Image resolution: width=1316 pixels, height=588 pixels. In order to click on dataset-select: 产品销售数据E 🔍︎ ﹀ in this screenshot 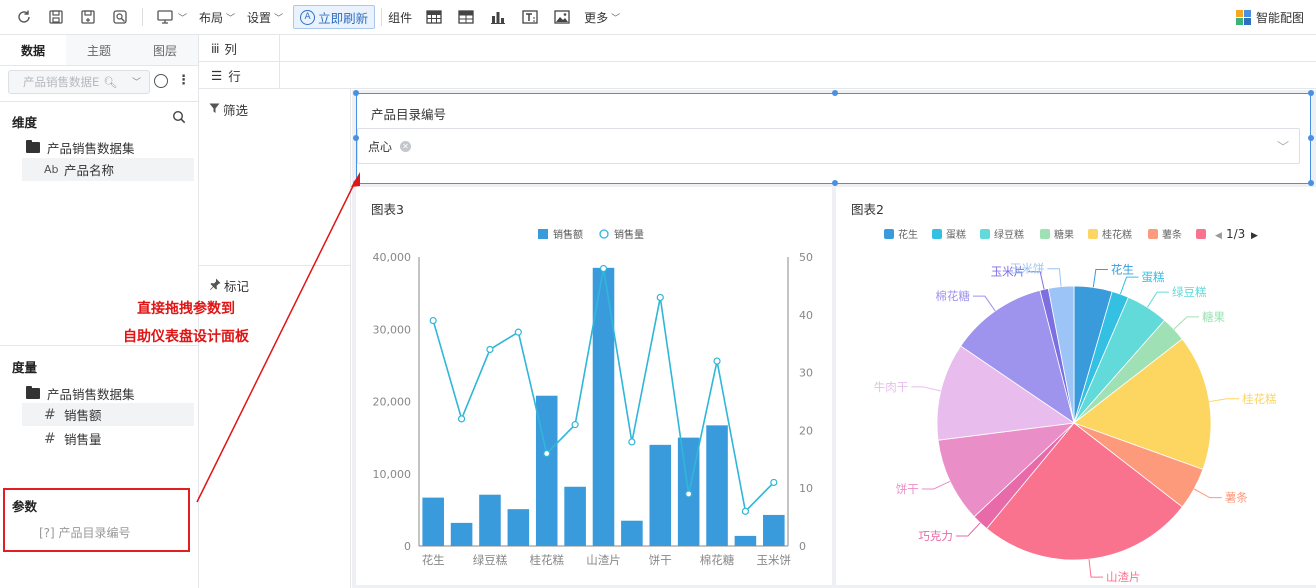, I will do `click(79, 82)`.